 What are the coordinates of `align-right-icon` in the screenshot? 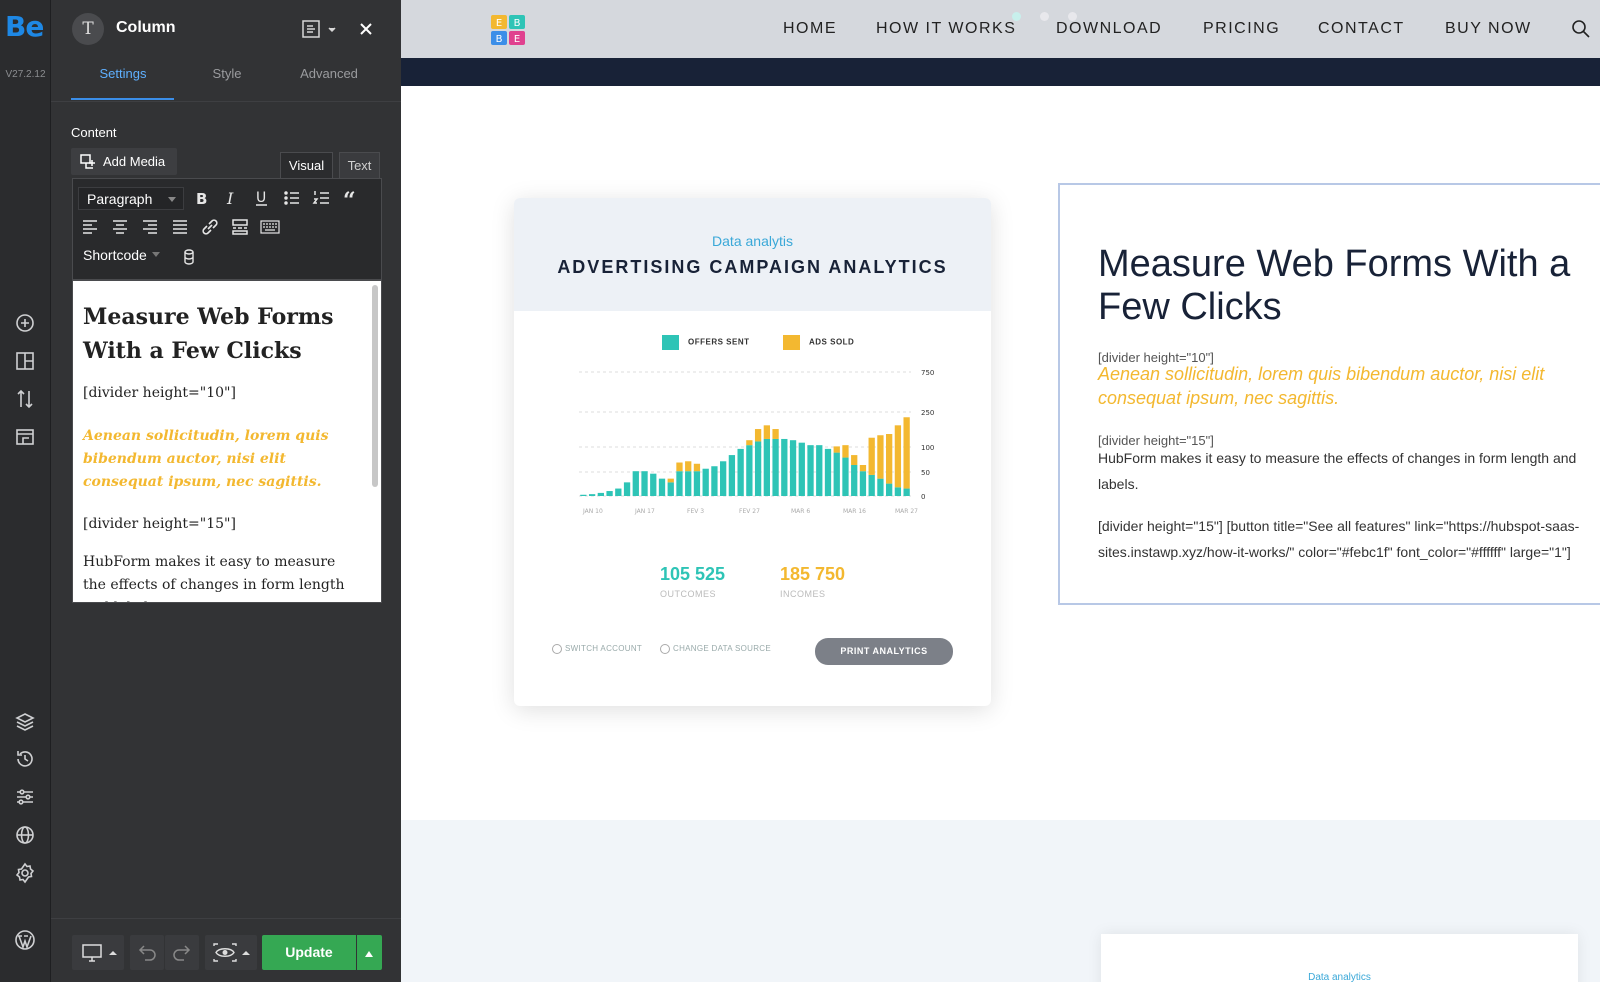 It's located at (150, 227).